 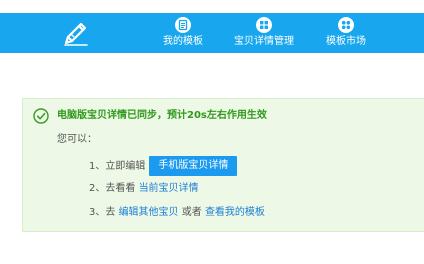 I want to click on step-1: 1、立即编辑 手机版宝贝详情, so click(x=163, y=166).